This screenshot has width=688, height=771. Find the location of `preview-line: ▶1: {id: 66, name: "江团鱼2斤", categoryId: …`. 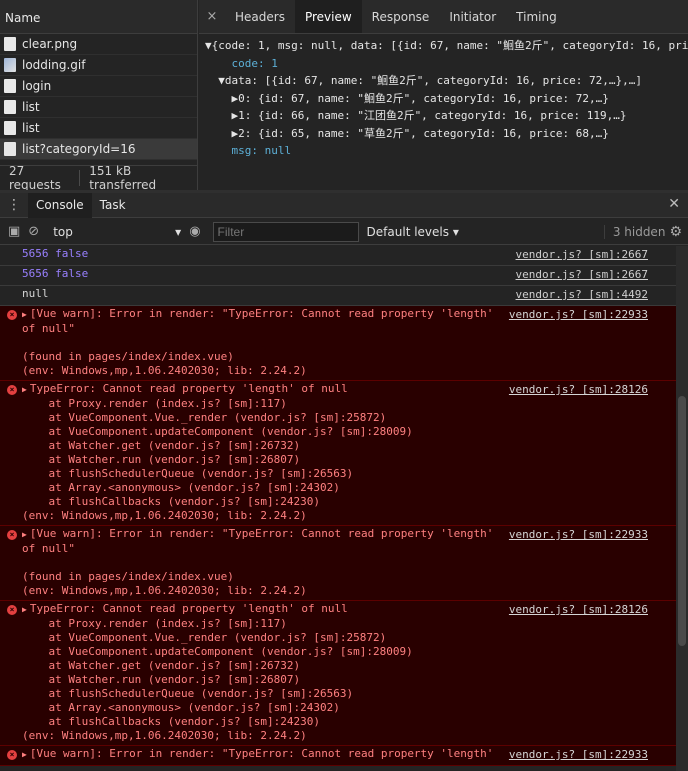

preview-line: ▶1: {id: 66, name: "江团鱼2斤", categoryId: … is located at coordinates (446, 116).